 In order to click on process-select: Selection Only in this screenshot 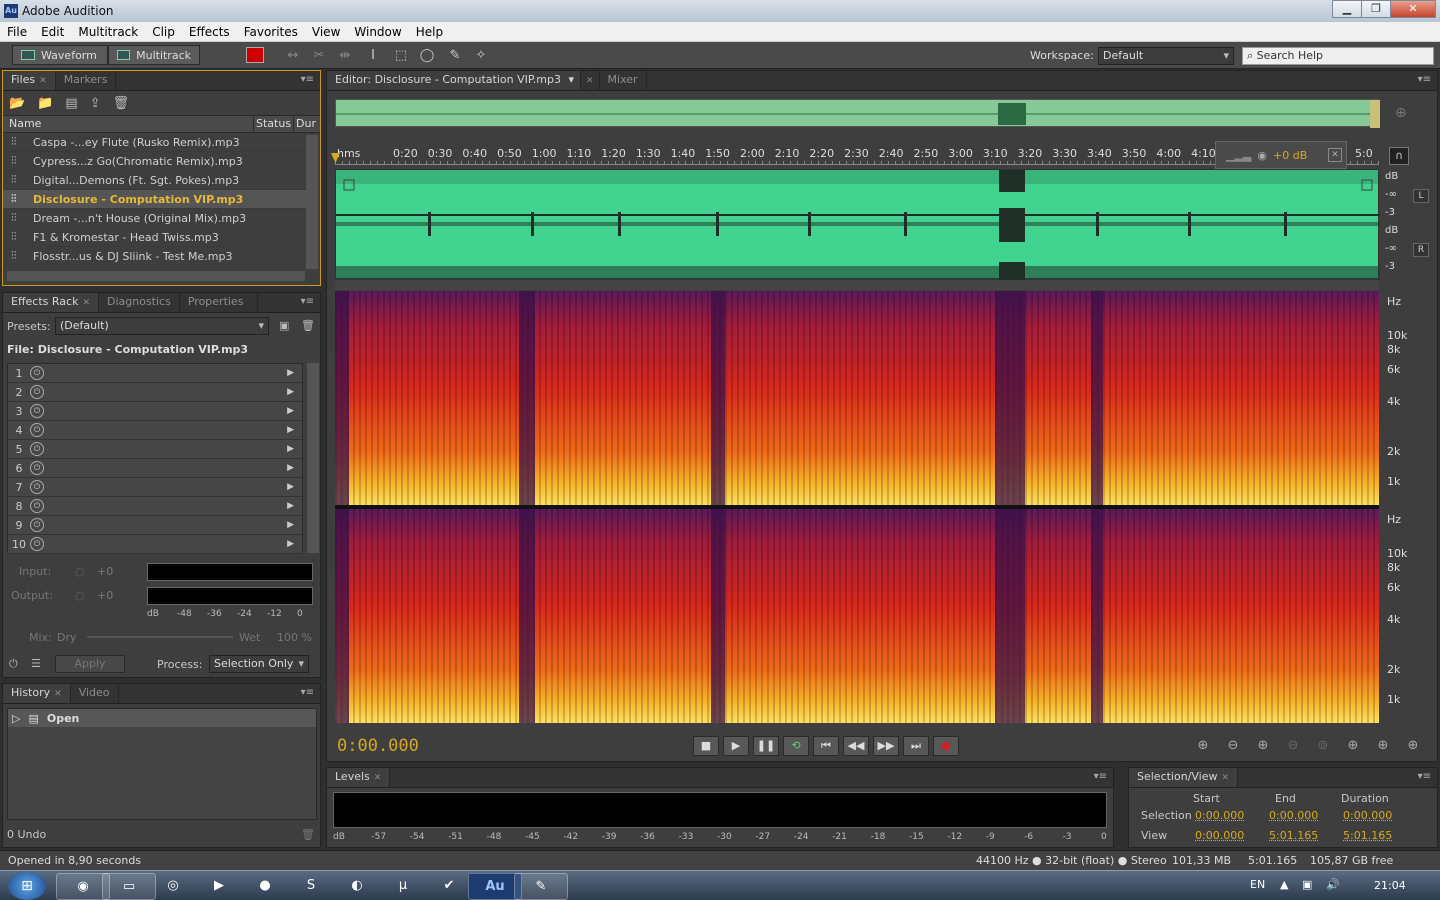, I will do `click(259, 664)`.